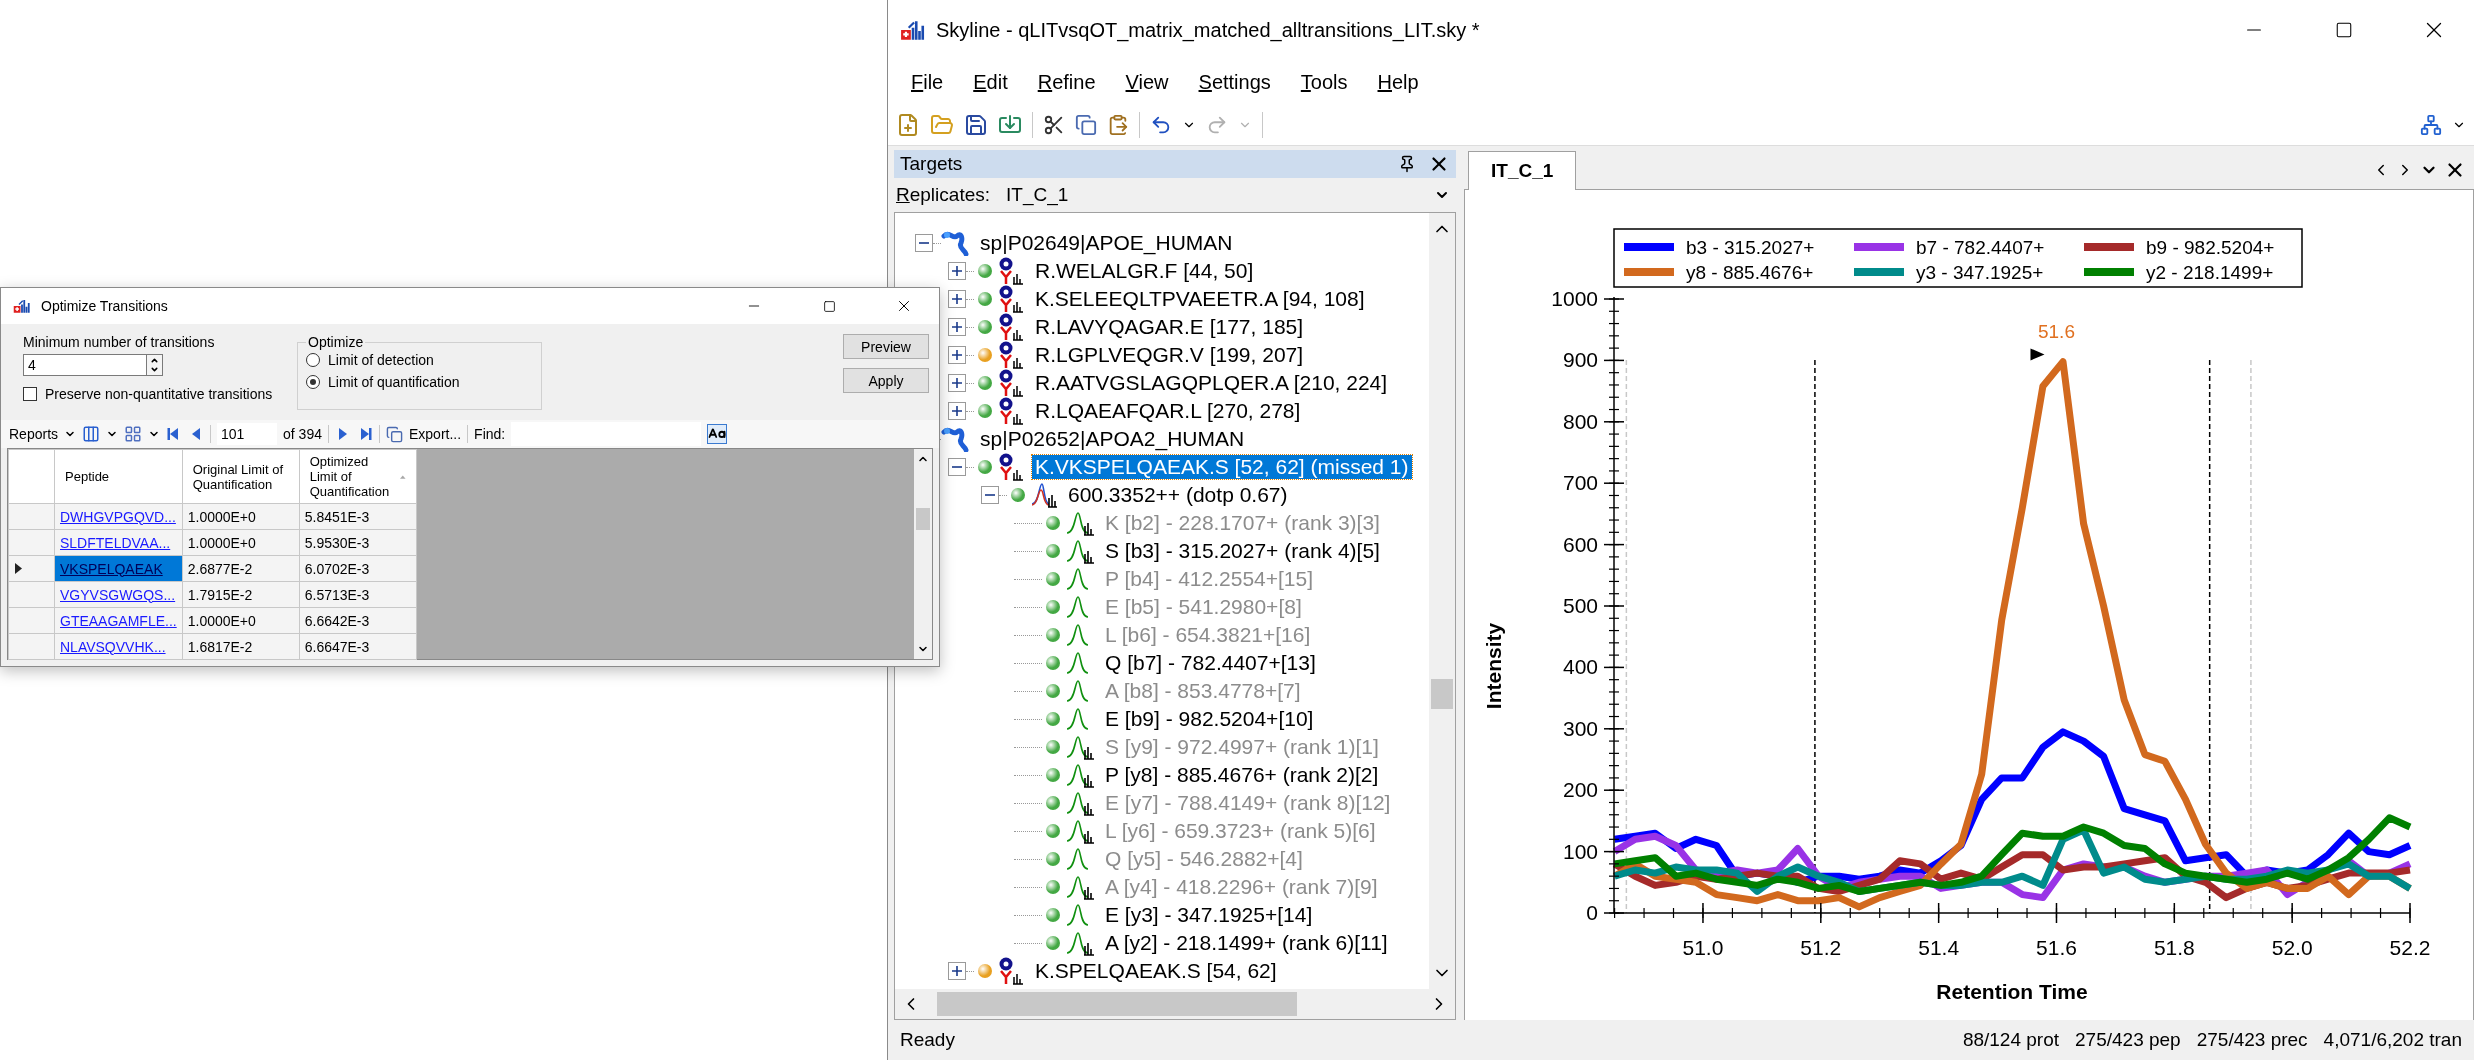  Describe the element at coordinates (1147, 82) in the screenshot. I see `menu-item: View` at that location.